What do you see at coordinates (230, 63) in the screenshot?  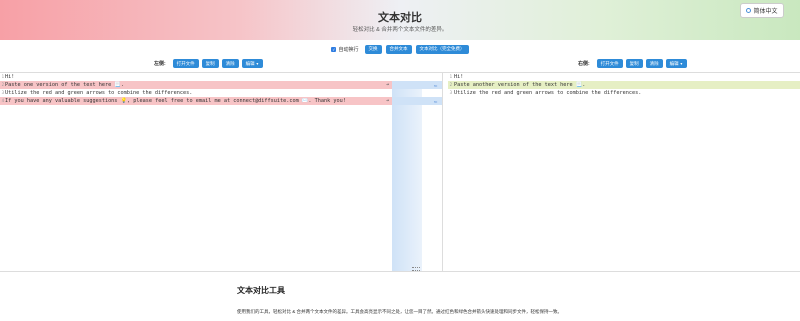 I see `left-clear-button: 清除` at bounding box center [230, 63].